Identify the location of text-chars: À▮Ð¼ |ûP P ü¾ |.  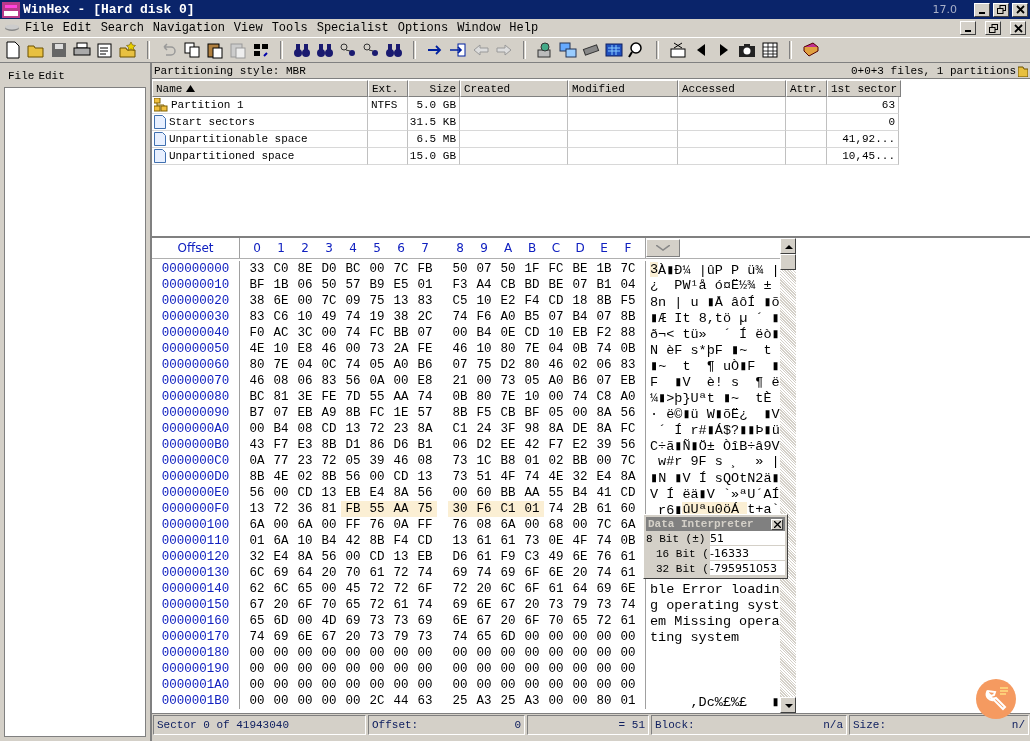
(719, 269).